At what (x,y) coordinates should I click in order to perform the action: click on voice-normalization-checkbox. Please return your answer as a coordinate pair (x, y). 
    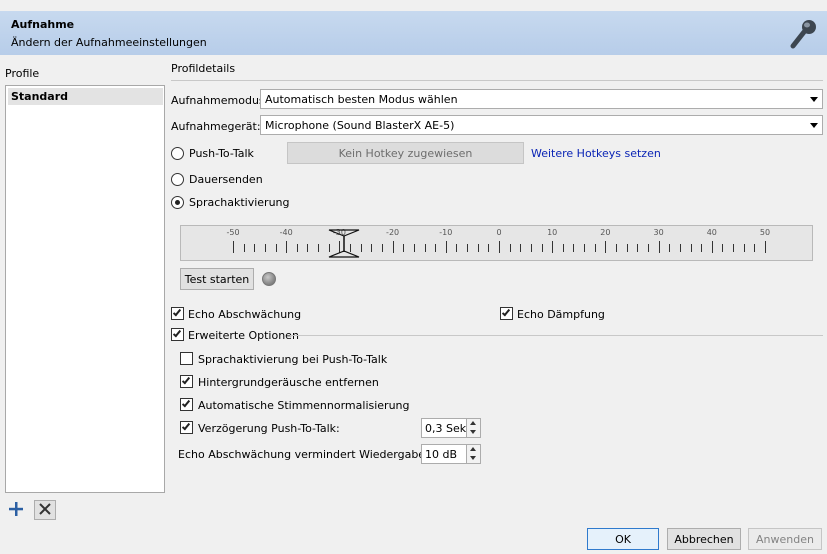
    Looking at the image, I should click on (186, 404).